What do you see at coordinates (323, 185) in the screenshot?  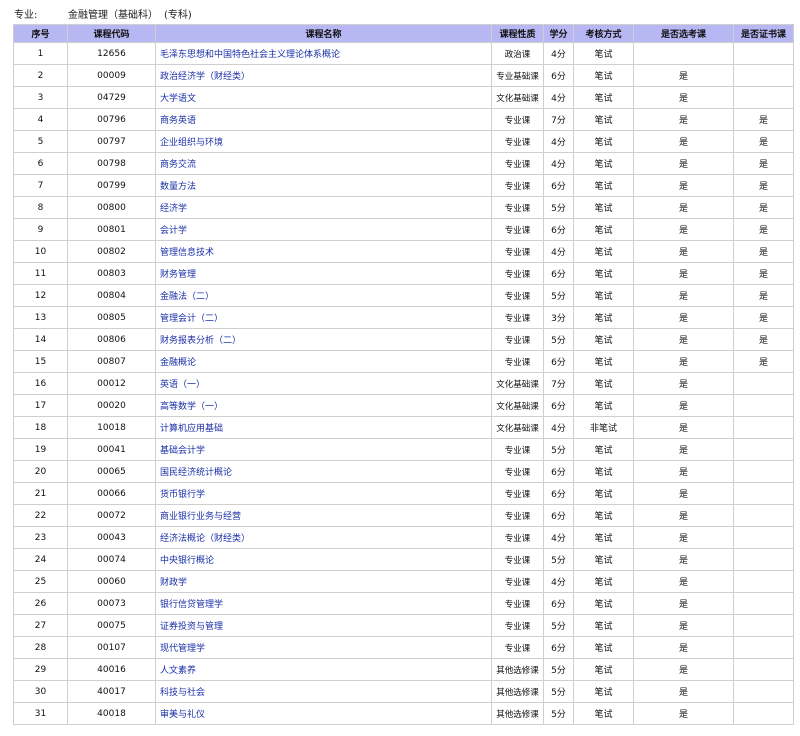 I see `course-name-link: 数量方法` at bounding box center [323, 185].